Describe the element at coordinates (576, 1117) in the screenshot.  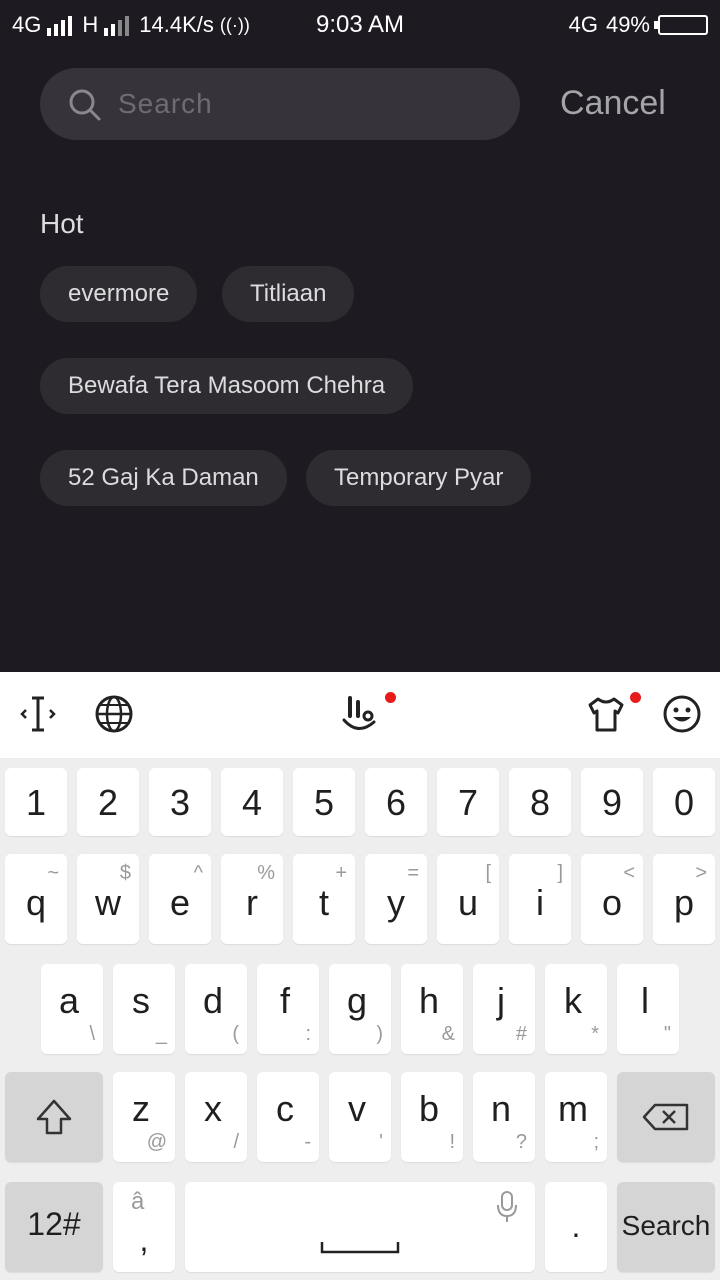
I see `key-m: m;` at that location.